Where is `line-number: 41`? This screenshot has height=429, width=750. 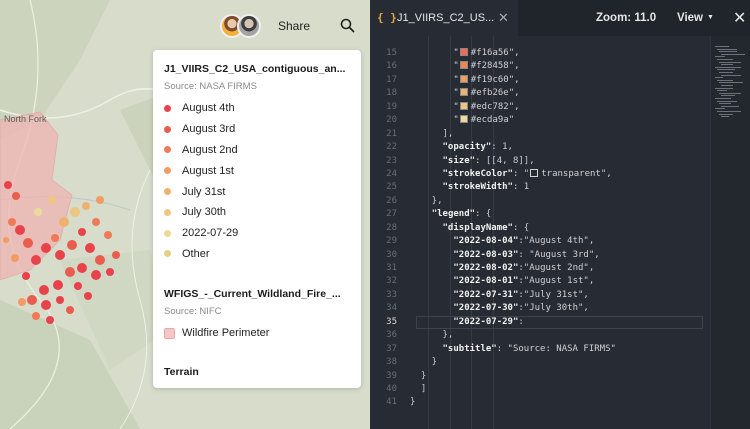 line-number: 41 is located at coordinates (391, 402).